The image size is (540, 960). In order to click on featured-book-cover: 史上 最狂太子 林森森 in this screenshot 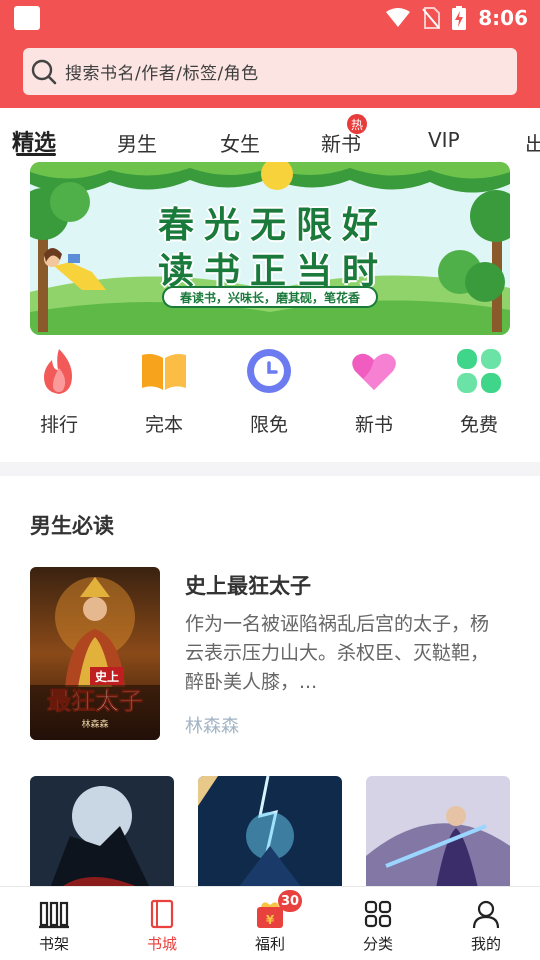, I will do `click(95, 653)`.